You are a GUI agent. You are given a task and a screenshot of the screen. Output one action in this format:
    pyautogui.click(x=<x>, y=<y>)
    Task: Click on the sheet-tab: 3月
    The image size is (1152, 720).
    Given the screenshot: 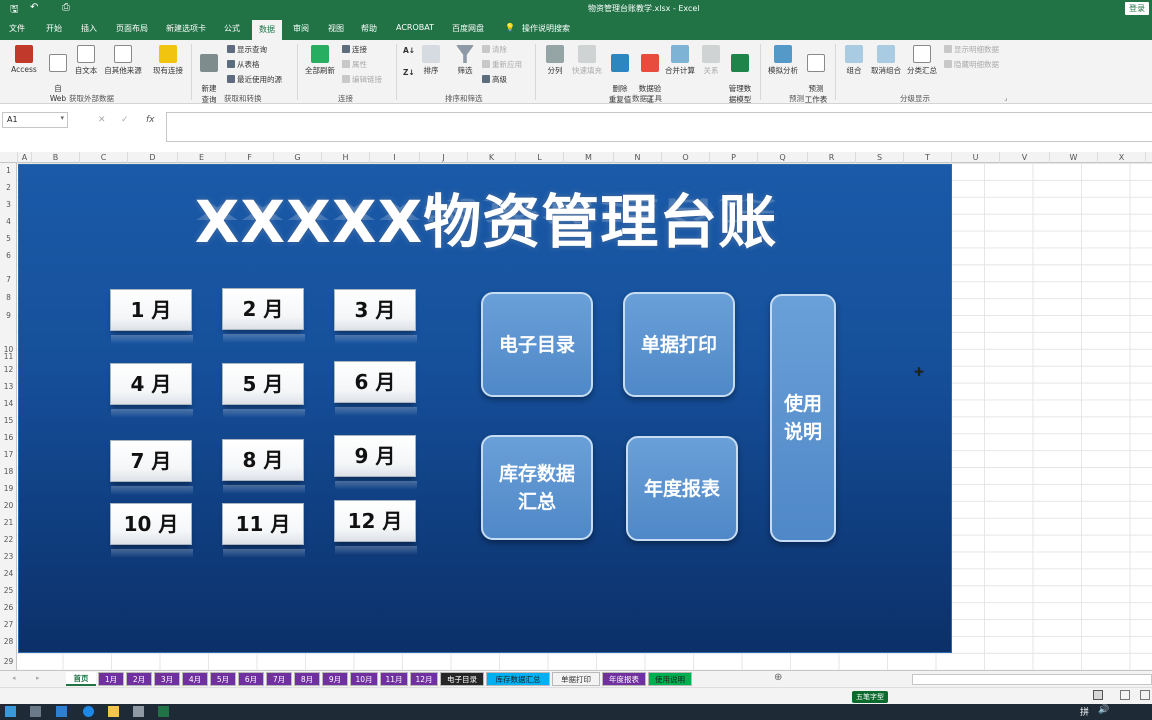 What is the action you would take?
    pyautogui.click(x=167, y=679)
    